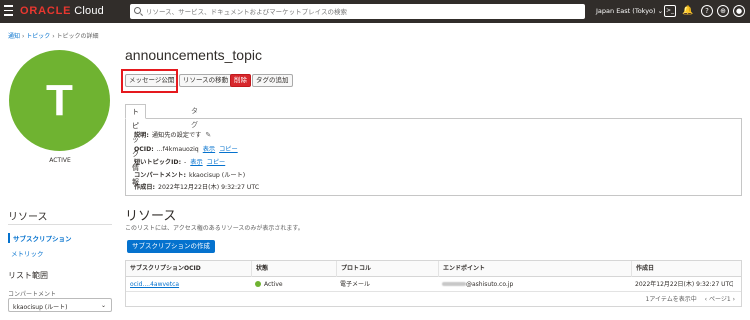  Describe the element at coordinates (196, 162) in the screenshot. I see `short-id-show-link: 表示` at that location.